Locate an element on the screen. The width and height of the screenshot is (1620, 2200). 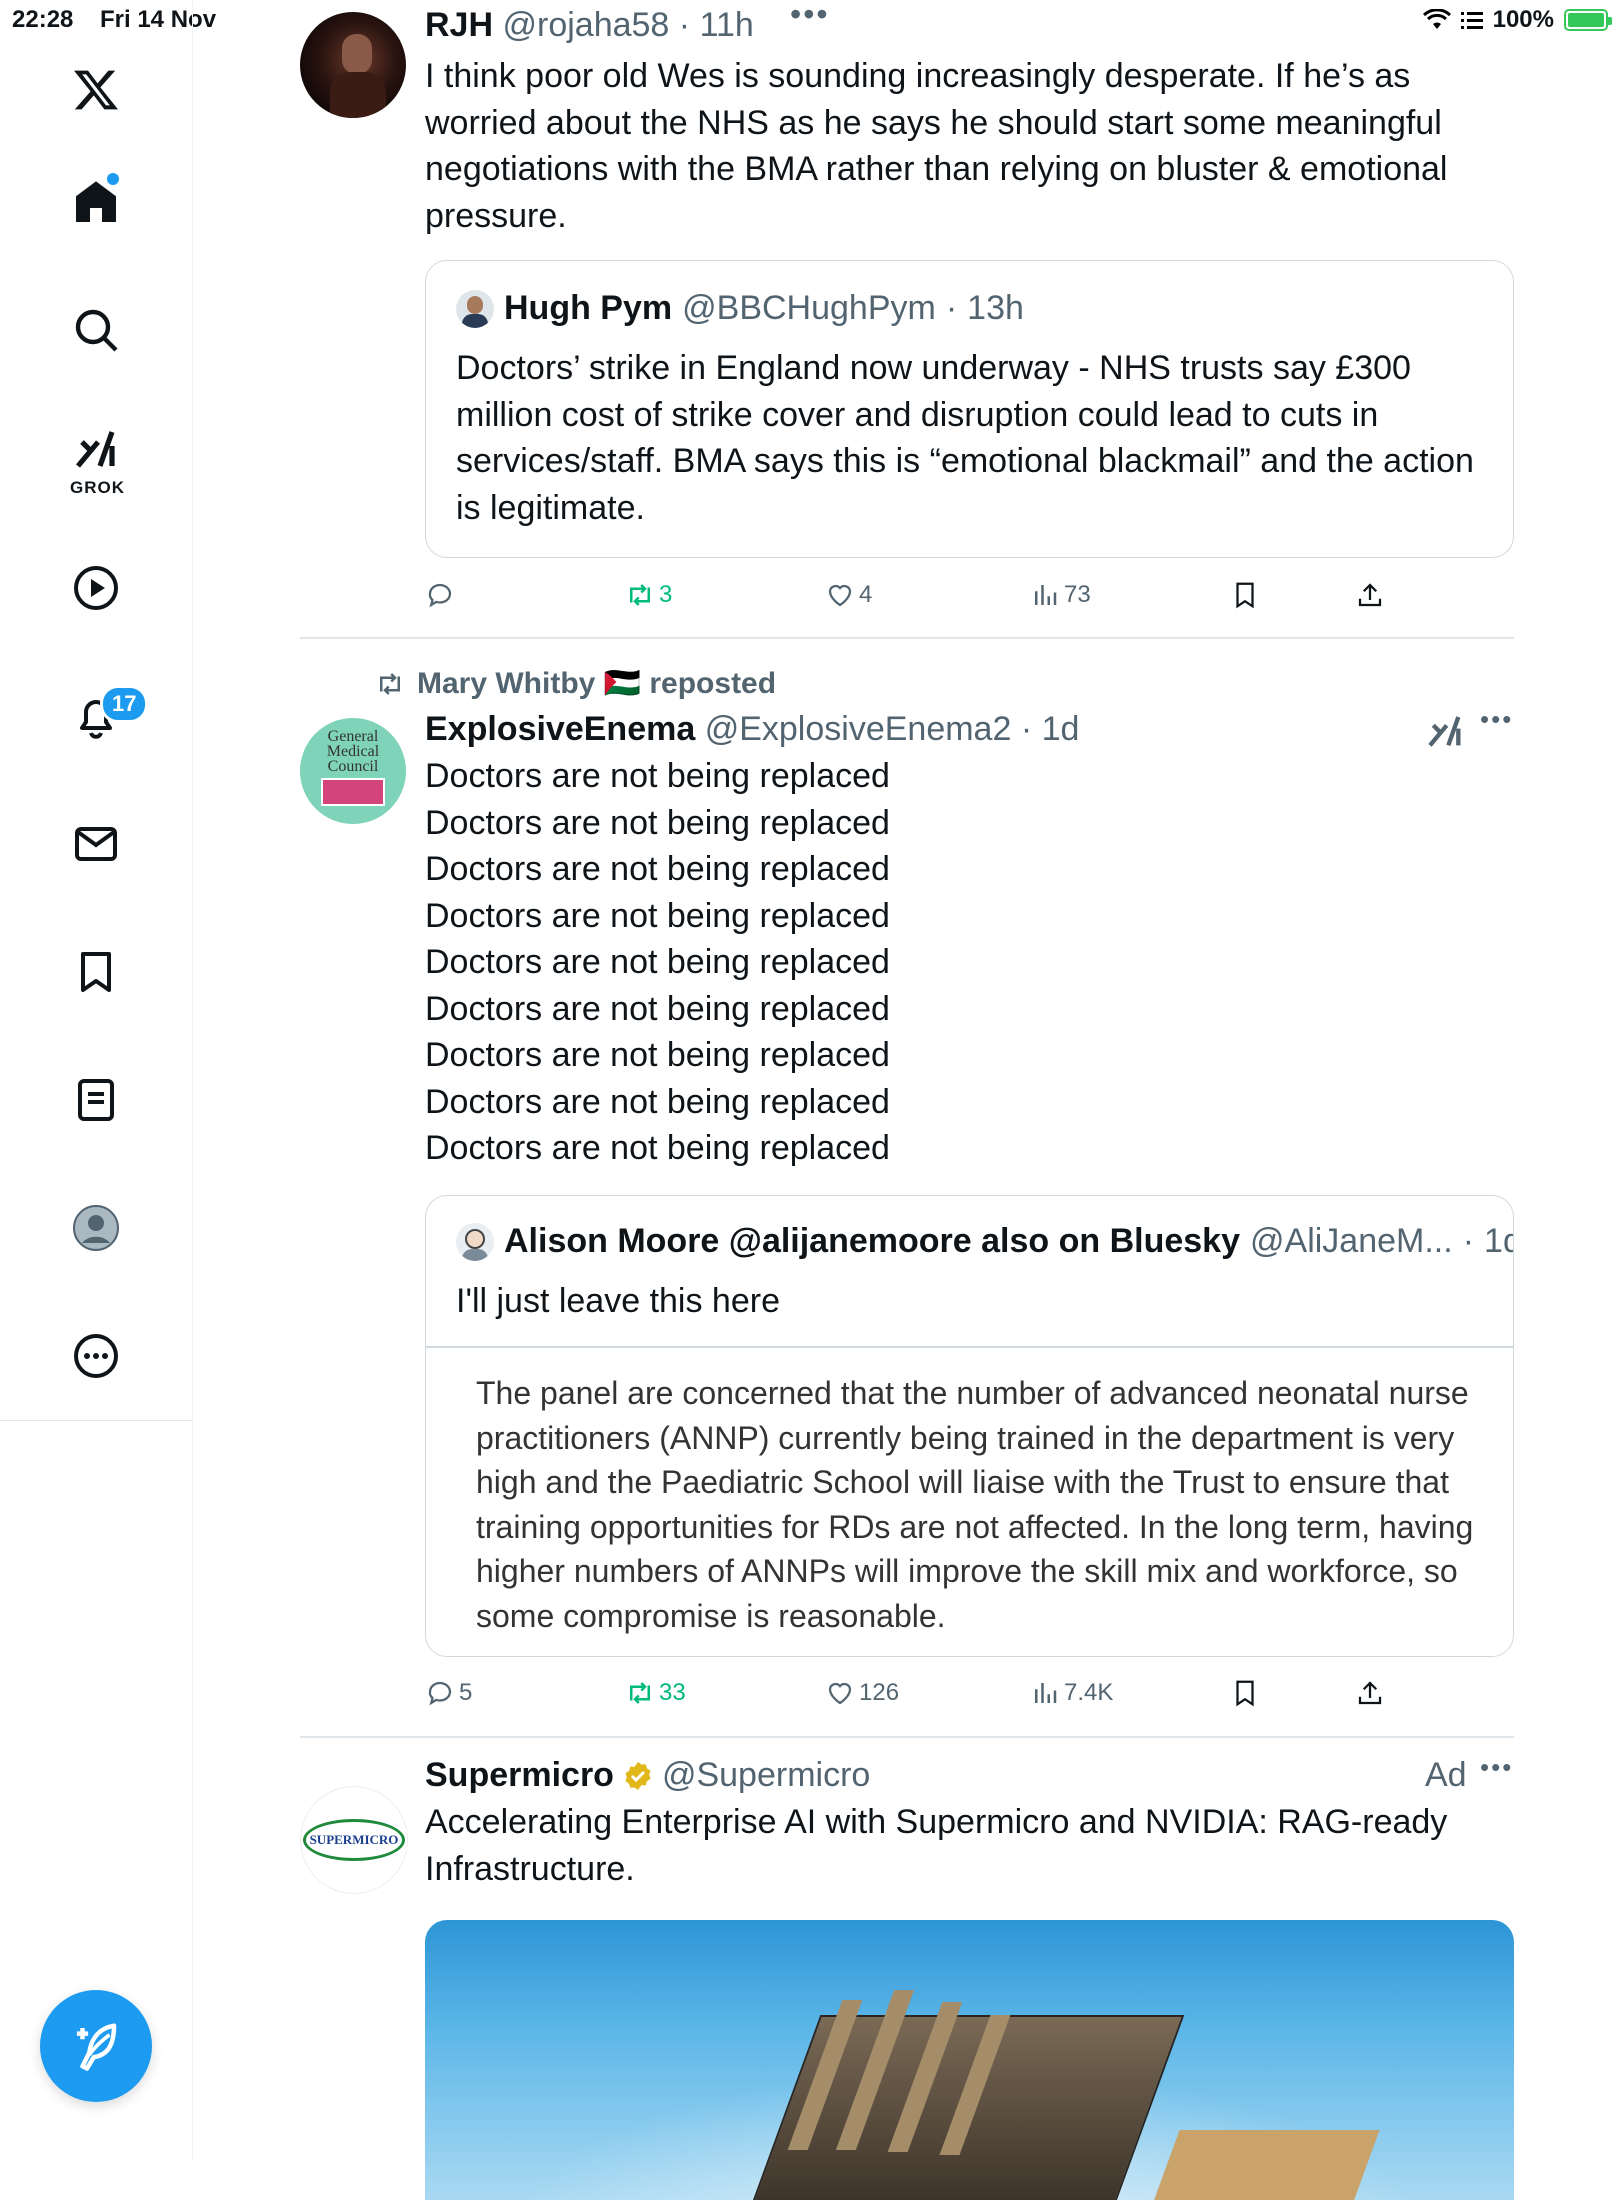
ad-label: Ad is located at coordinates (1446, 1775).